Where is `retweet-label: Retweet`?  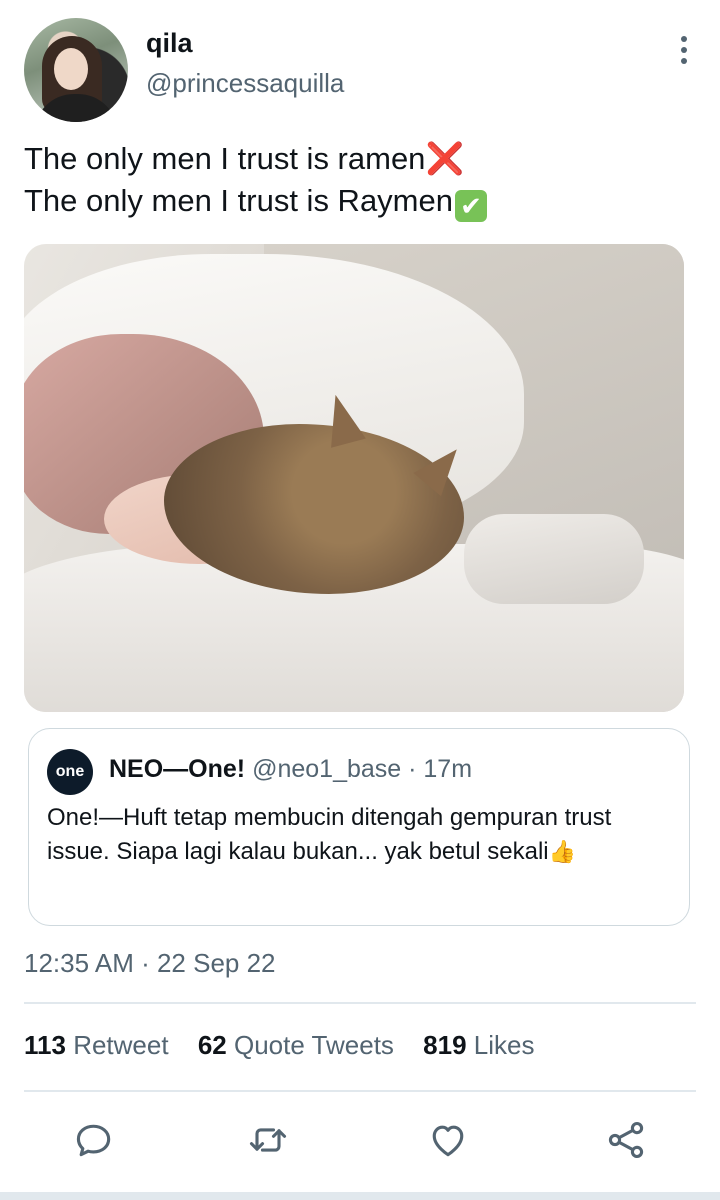 retweet-label: Retweet is located at coordinates (121, 1045).